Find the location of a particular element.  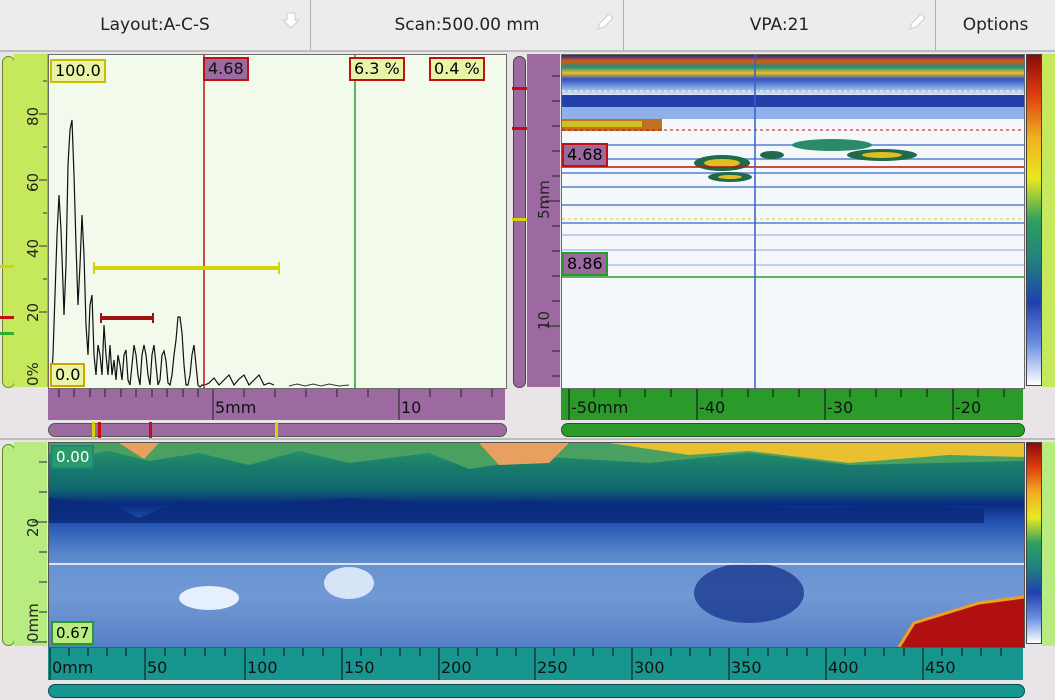

sscan-depth-ruler: 5mm 10 is located at coordinates (543, 220).